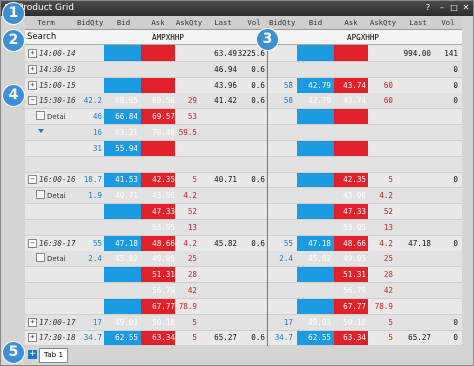 This screenshot has height=366, width=474. Describe the element at coordinates (243, 164) in the screenshot. I see `table-row` at that location.